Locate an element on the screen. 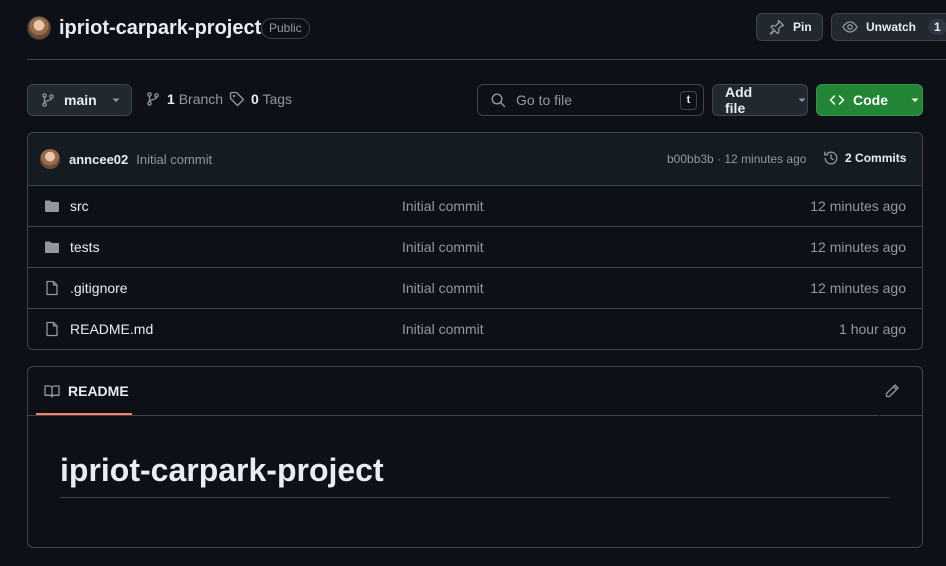  unwatch-button: Unwatch 1 is located at coordinates (888, 27).